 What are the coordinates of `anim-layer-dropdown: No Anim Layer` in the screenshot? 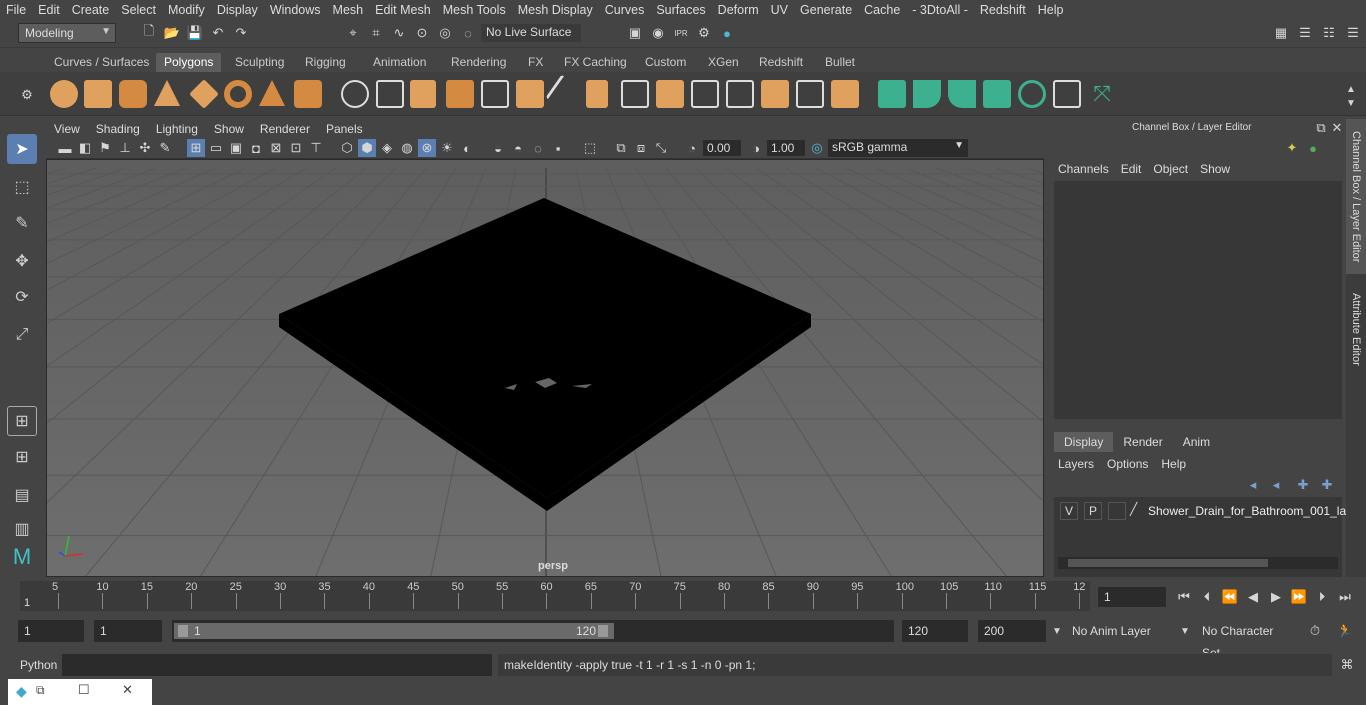 It's located at (1120, 631).